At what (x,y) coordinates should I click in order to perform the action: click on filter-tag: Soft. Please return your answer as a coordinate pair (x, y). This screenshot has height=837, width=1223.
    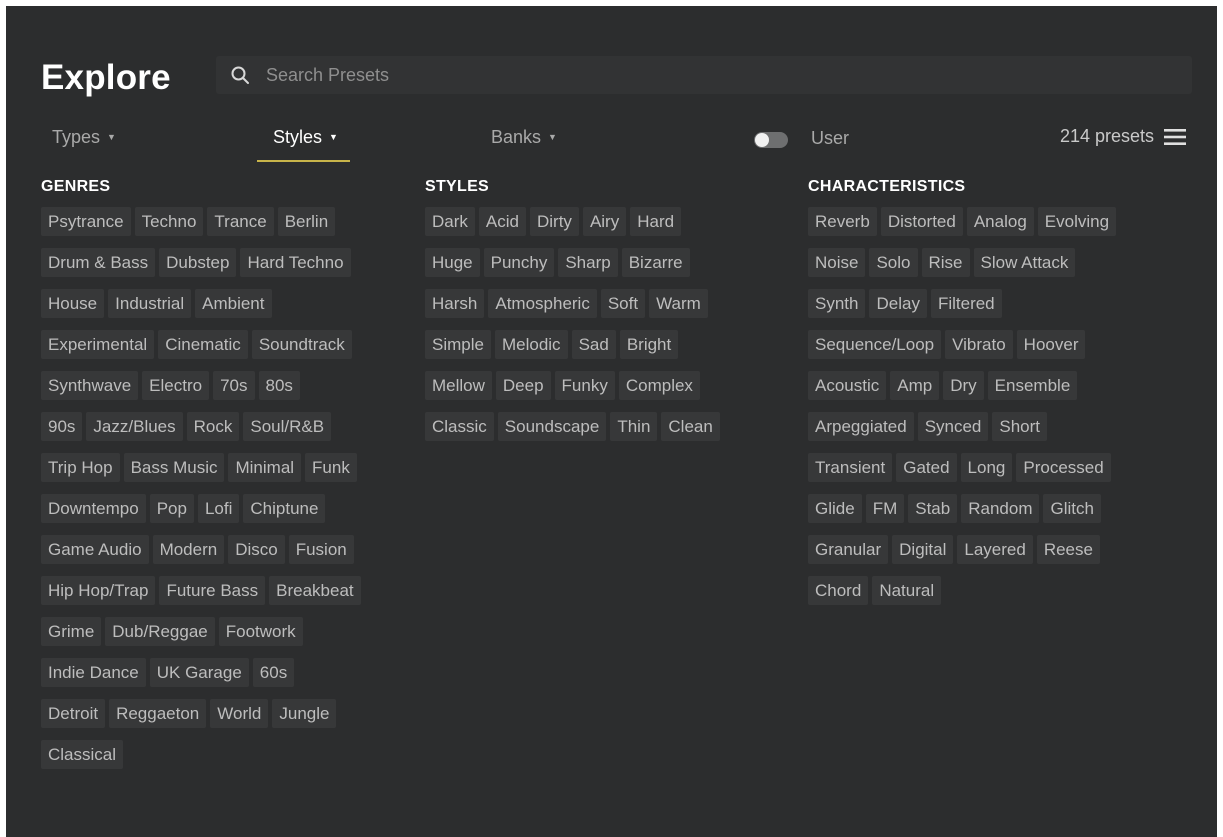
    Looking at the image, I should click on (623, 303).